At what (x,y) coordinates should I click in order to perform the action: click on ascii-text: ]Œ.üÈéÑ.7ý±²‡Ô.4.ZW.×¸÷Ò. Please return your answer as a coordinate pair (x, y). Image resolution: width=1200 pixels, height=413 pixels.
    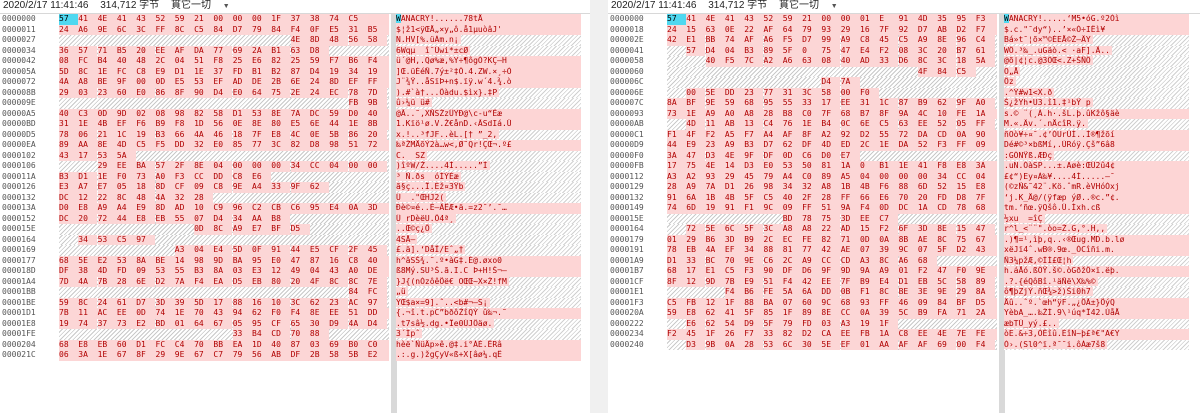
    Looking at the image, I should click on (488, 71).